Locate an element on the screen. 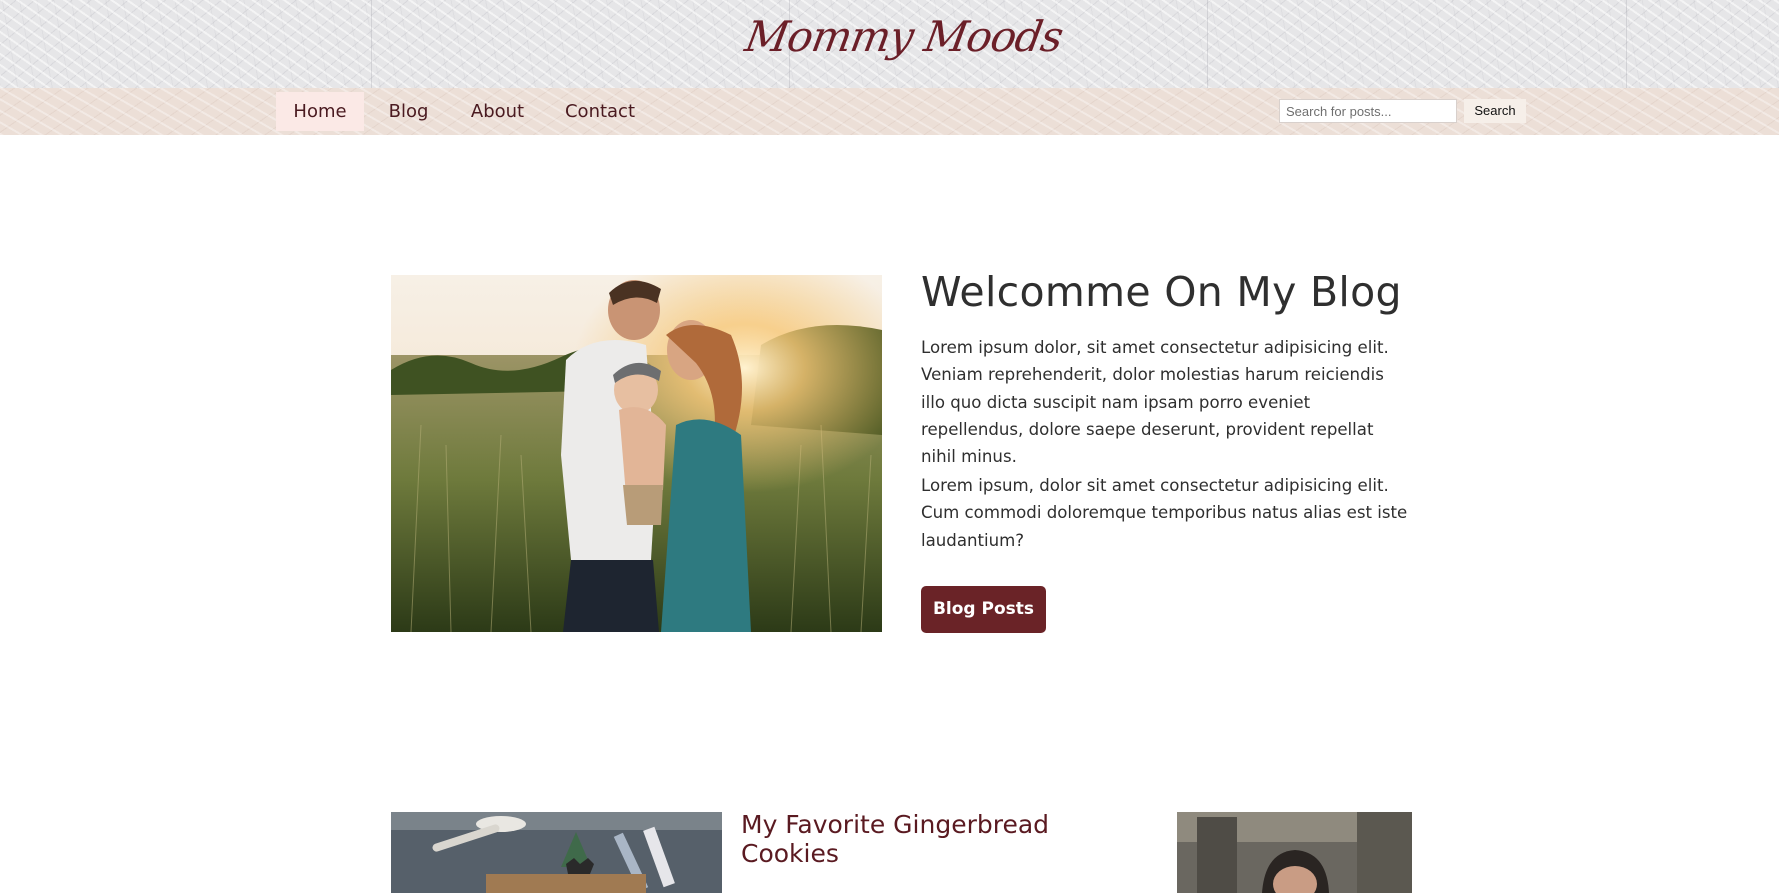 This screenshot has height=893, width=1779. nav-link-contact: Contact is located at coordinates (600, 111).